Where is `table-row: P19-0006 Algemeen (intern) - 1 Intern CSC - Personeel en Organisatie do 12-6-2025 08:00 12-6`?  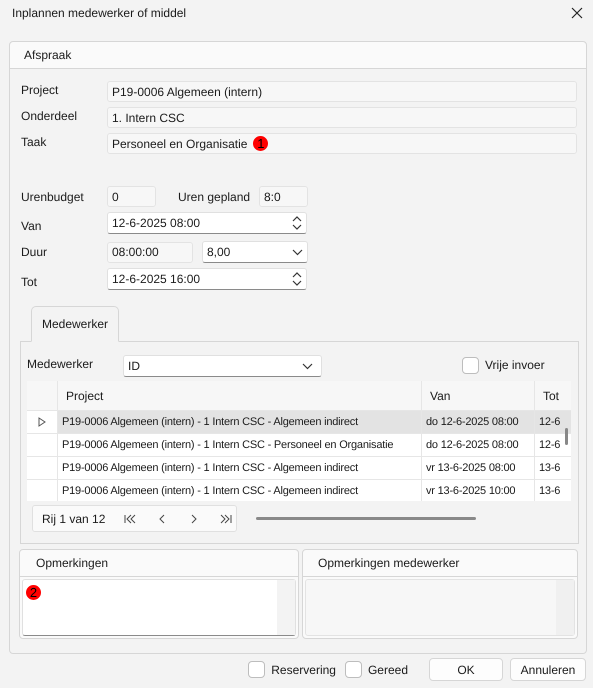 table-row: P19-0006 Algemeen (intern) - 1 Intern CSC - Personeel en Organisatie do 12-6-2025 08:00 12-6 is located at coordinates (299, 444).